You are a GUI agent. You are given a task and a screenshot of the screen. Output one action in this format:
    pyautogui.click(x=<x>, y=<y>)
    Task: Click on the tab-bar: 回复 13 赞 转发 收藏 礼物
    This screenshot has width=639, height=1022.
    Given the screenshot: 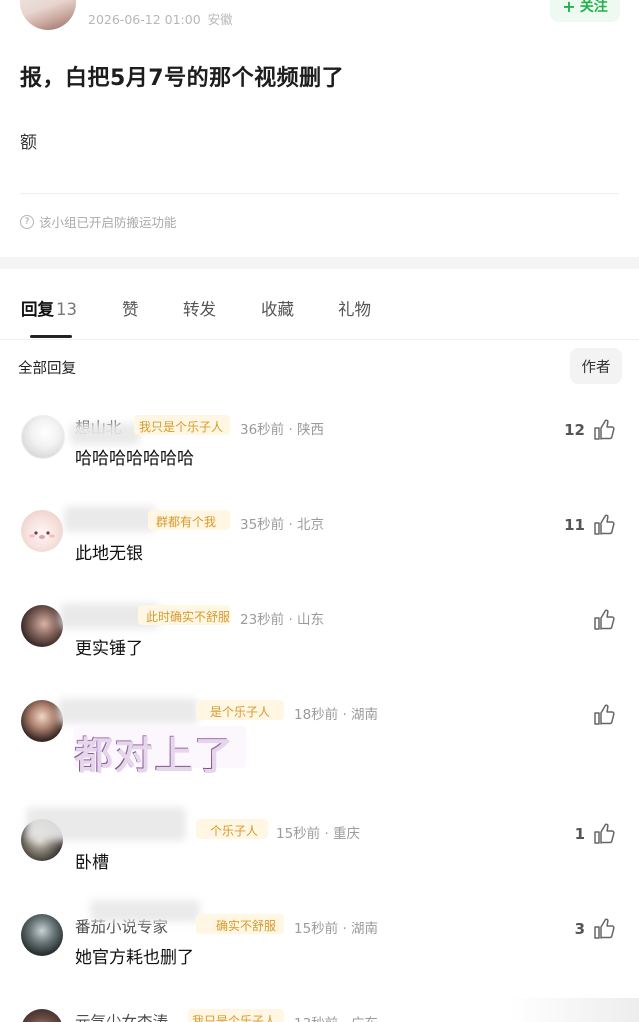 What is the action you would take?
    pyautogui.click(x=319, y=311)
    